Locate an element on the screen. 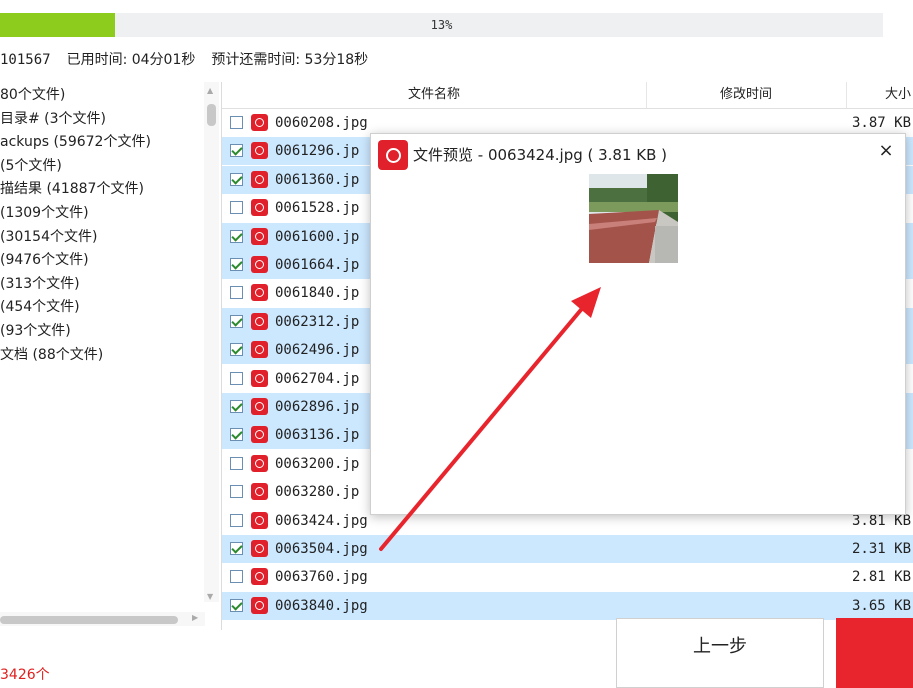 This screenshot has height=688, width=913. scan-progress-bar: 13% is located at coordinates (441, 25).